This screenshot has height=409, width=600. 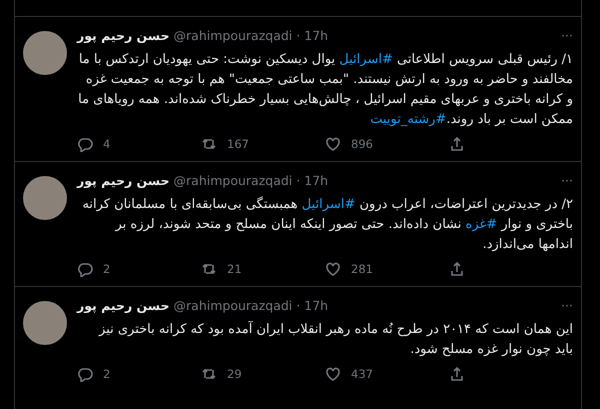 I want to click on reply-count: 4, so click(x=106, y=144).